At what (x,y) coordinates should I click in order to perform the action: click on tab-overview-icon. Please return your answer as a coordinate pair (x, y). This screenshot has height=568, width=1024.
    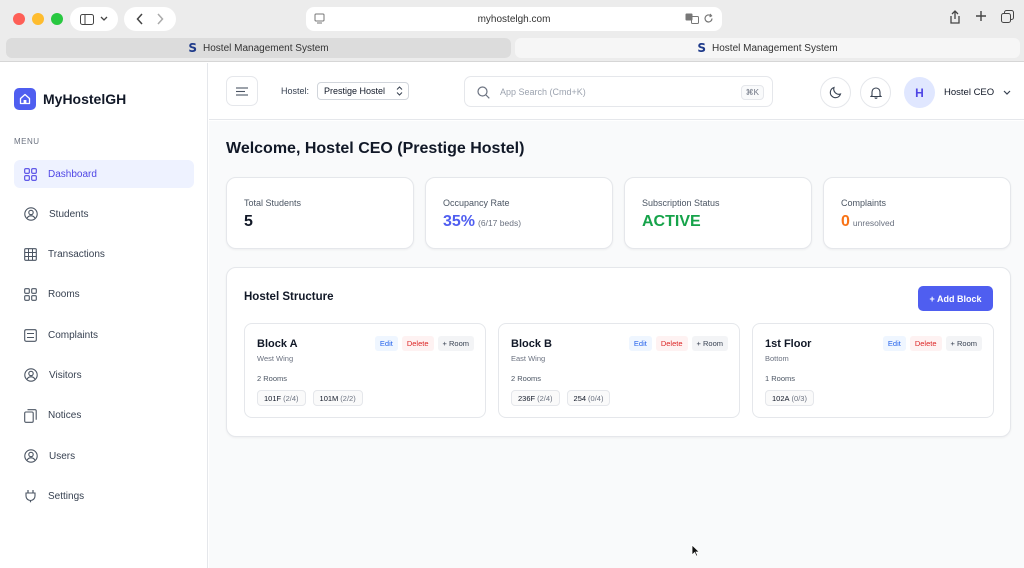
    Looking at the image, I should click on (1007, 16).